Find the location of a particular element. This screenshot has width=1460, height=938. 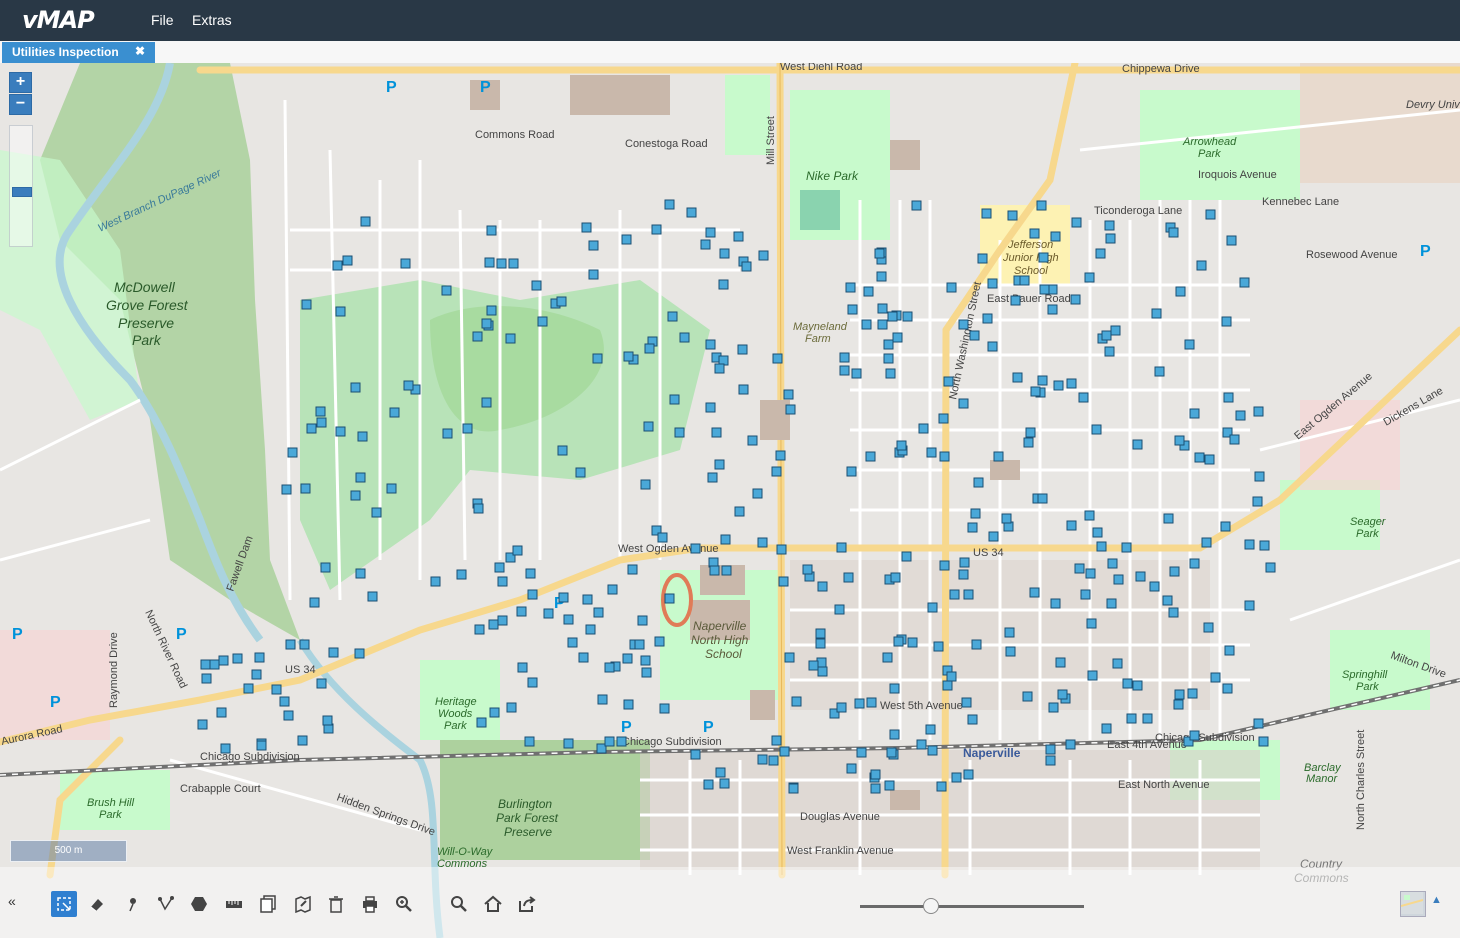

edit-area-tool-button is located at coordinates (303, 904).